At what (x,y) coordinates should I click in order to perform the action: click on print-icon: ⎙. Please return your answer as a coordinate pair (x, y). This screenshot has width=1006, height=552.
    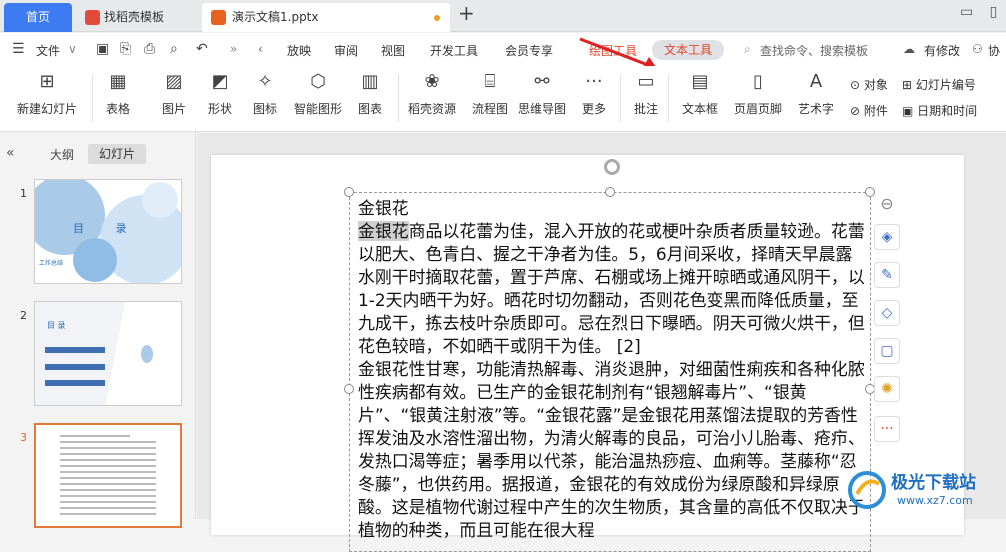
    Looking at the image, I should click on (149, 49).